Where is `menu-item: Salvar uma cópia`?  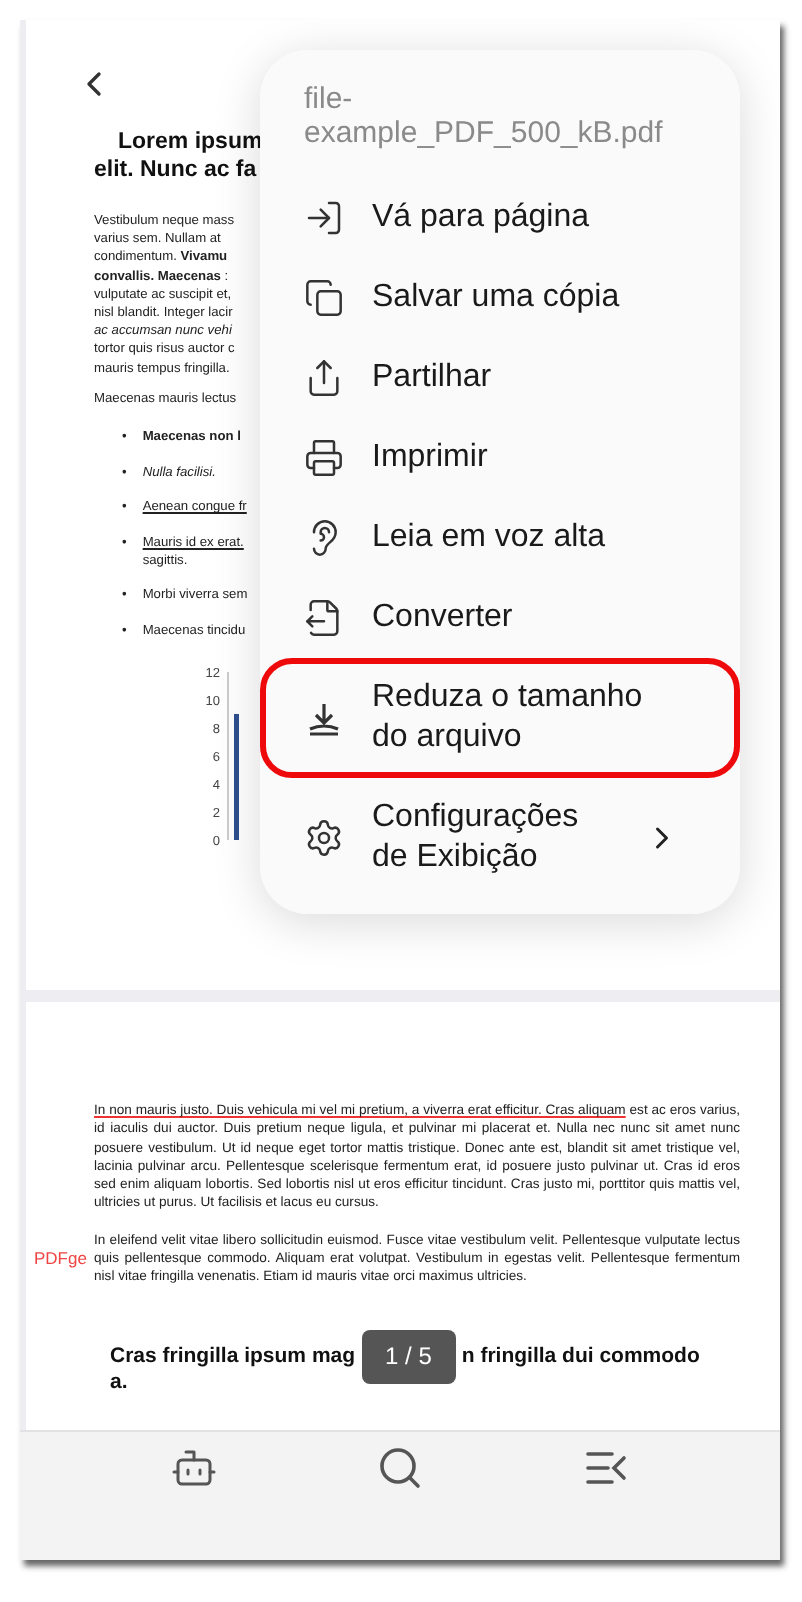 menu-item: Salvar uma cópia is located at coordinates (500, 298).